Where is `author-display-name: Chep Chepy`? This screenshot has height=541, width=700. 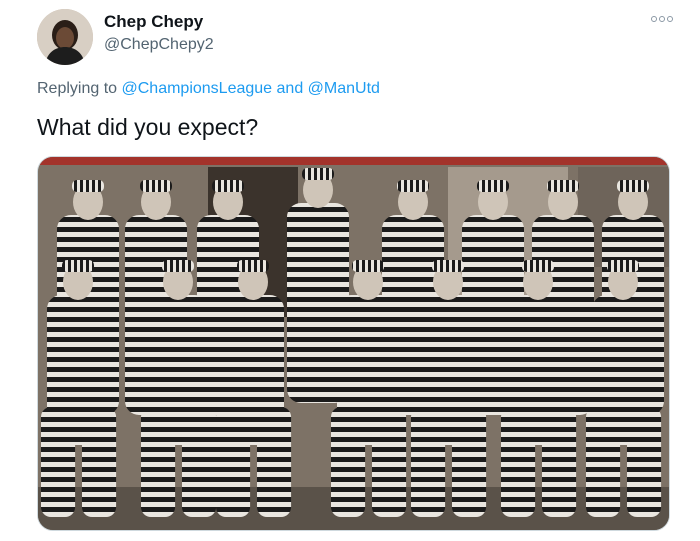 author-display-name: Chep Chepy is located at coordinates (153, 22).